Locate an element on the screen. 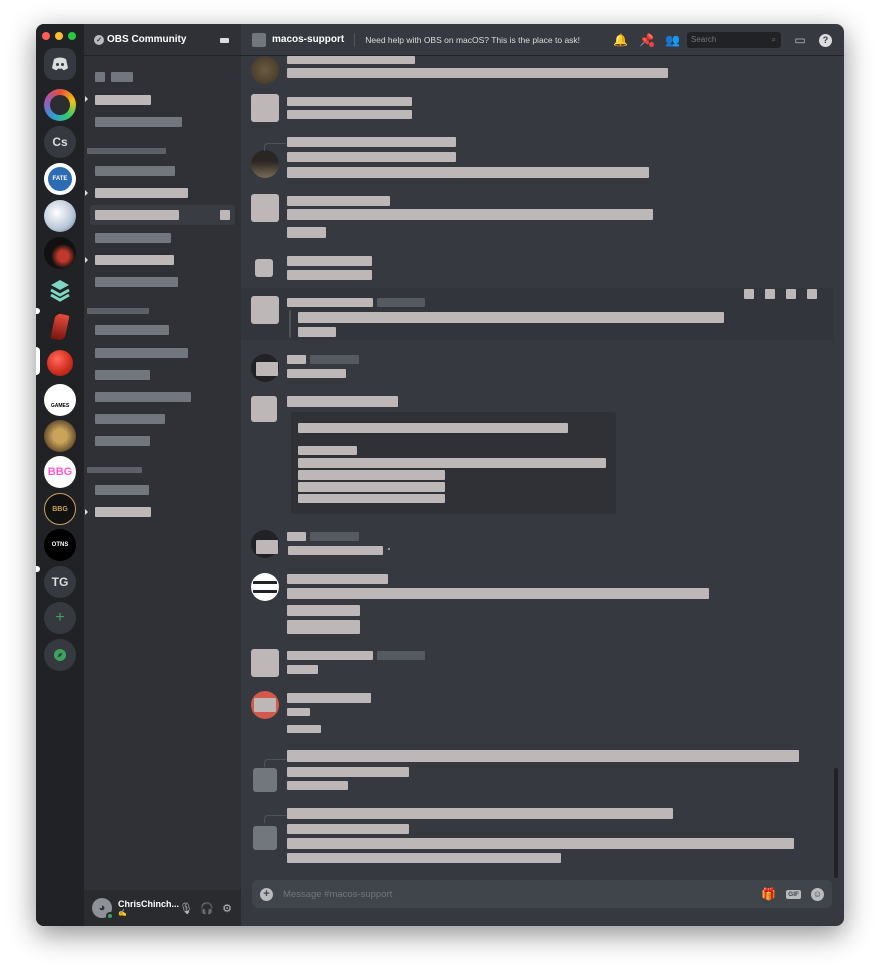 Image resolution: width=880 pixels, height=974 pixels. search-input: Search ⌕ is located at coordinates (734, 40).